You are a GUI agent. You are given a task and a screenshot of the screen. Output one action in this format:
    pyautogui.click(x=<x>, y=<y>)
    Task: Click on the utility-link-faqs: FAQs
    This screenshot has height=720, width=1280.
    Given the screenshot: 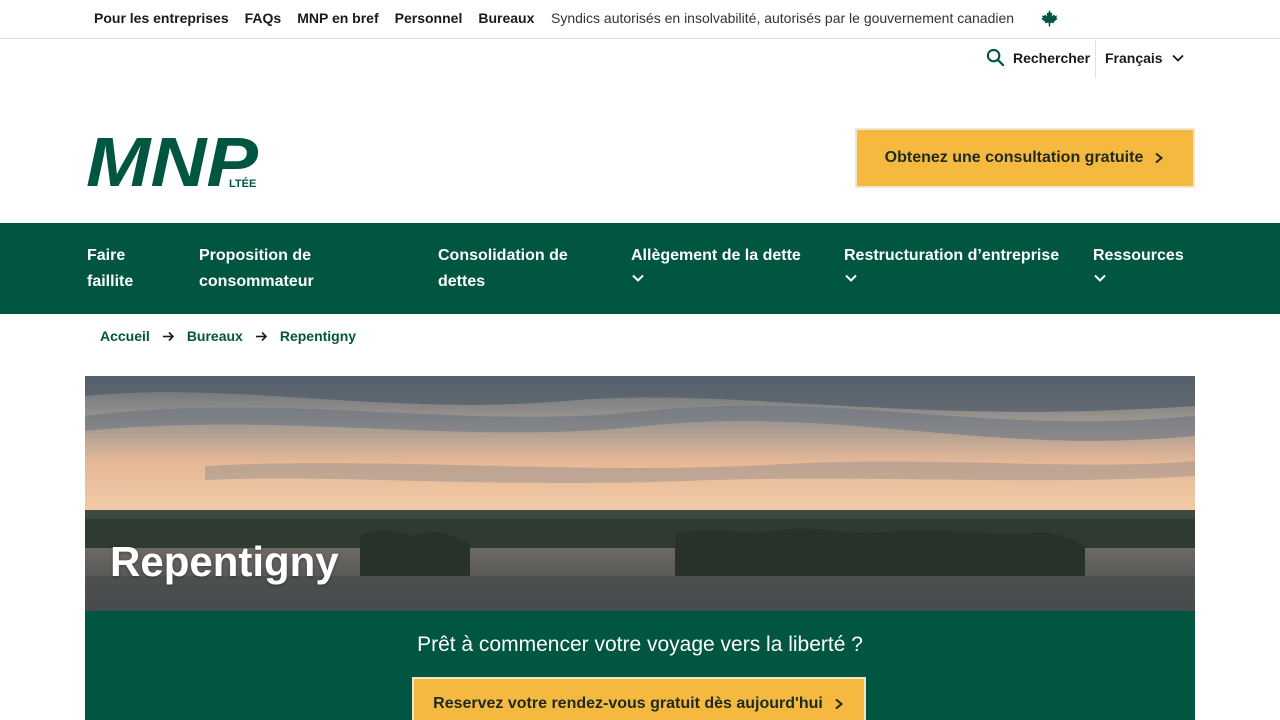 What is the action you would take?
    pyautogui.click(x=263, y=18)
    